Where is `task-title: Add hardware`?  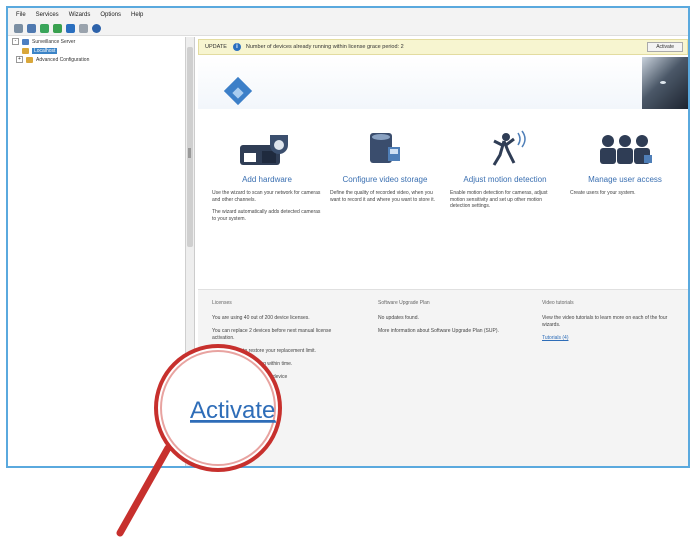
task-title: Add hardware is located at coordinates (267, 179).